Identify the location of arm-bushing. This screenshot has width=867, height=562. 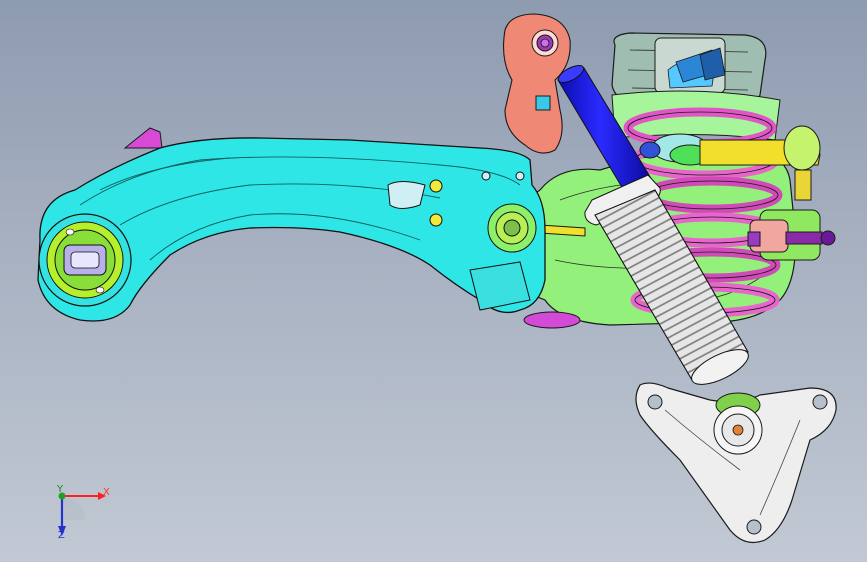
(85, 260).